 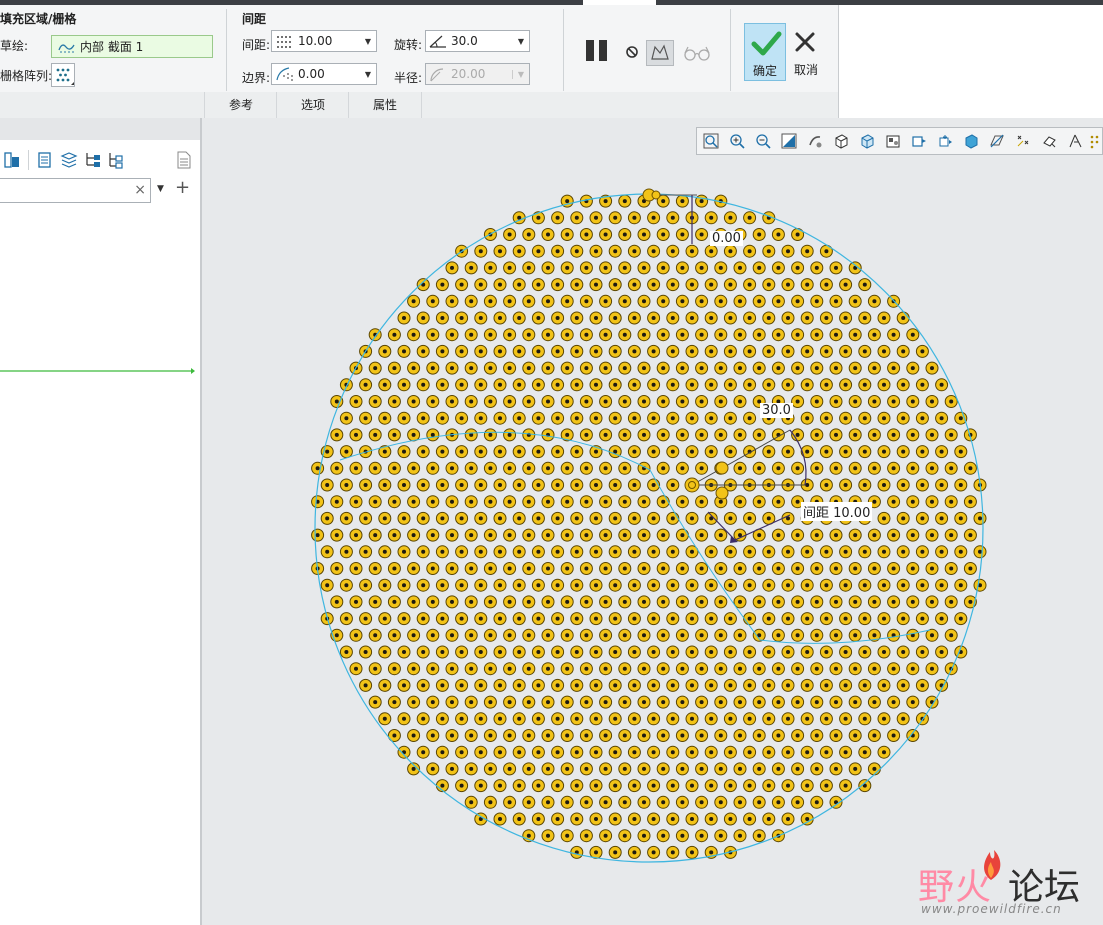 What do you see at coordinates (408, 78) in the screenshot?
I see `radius-label: 半径:` at bounding box center [408, 78].